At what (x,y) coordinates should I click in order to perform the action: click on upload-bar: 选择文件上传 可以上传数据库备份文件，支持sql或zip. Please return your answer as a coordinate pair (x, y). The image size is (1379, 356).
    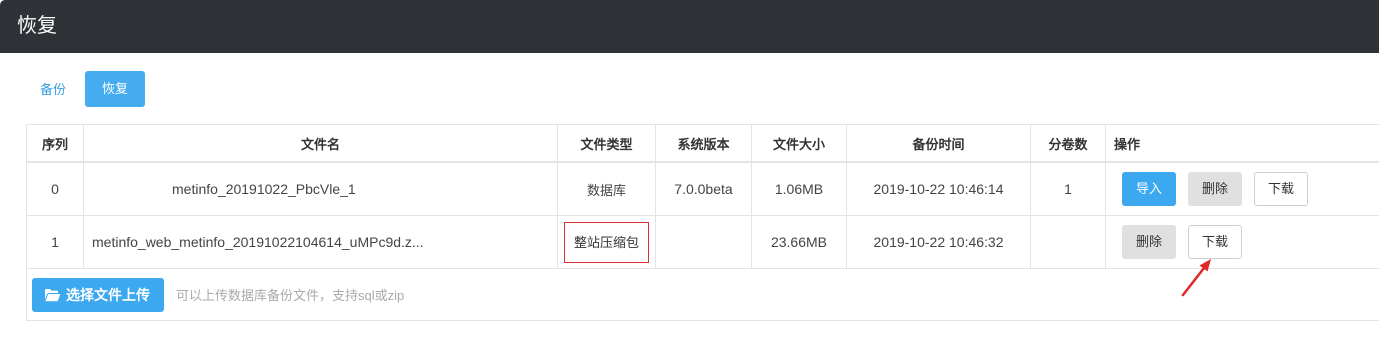
    Looking at the image, I should click on (703, 294).